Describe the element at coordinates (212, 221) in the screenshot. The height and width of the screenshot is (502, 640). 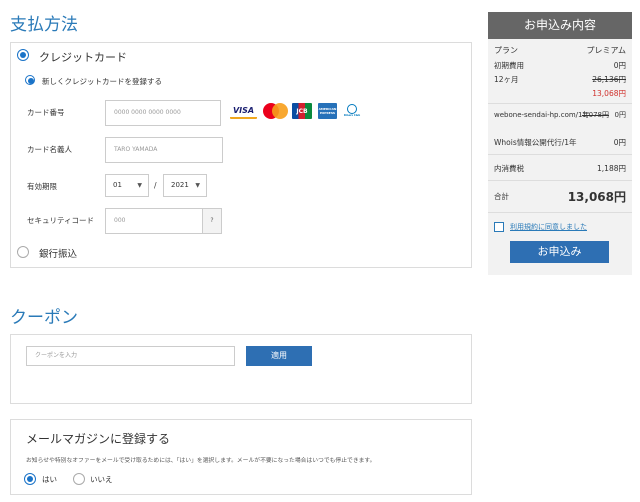
I see `security-help-button: ?` at that location.